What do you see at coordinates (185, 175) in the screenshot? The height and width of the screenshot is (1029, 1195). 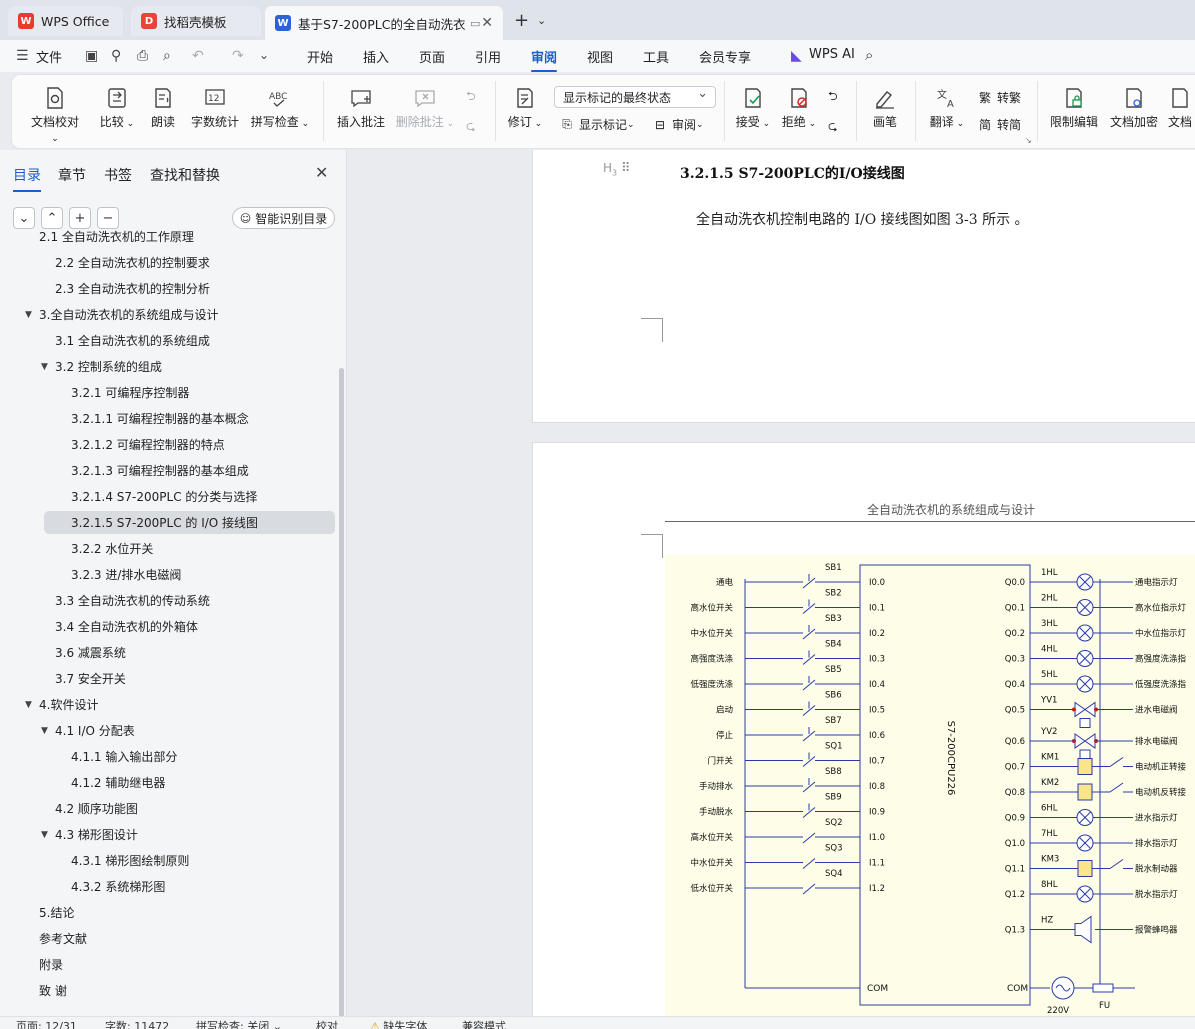 I see `nav-tab-find-replace: 查找和替换` at bounding box center [185, 175].